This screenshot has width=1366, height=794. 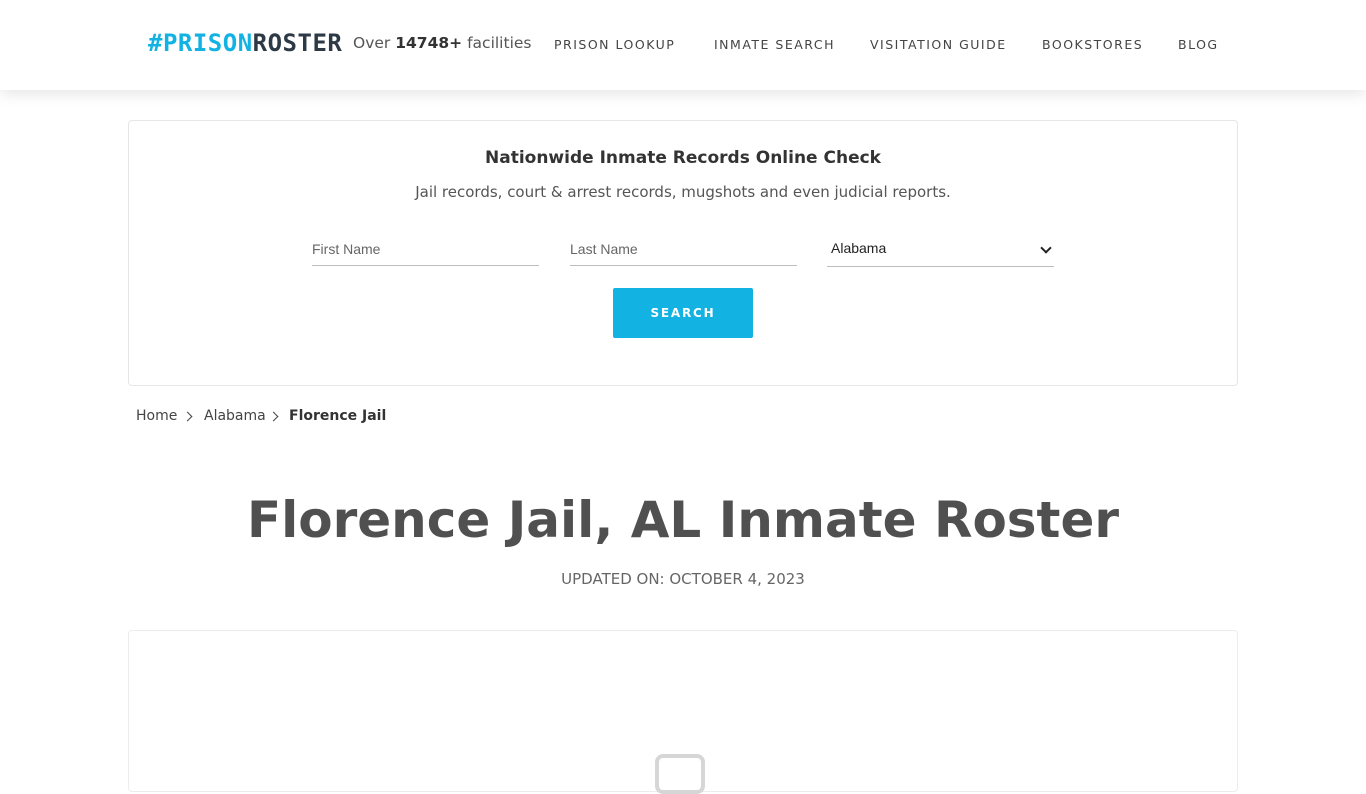 What do you see at coordinates (683, 313) in the screenshot?
I see `search-button: SEARCH` at bounding box center [683, 313].